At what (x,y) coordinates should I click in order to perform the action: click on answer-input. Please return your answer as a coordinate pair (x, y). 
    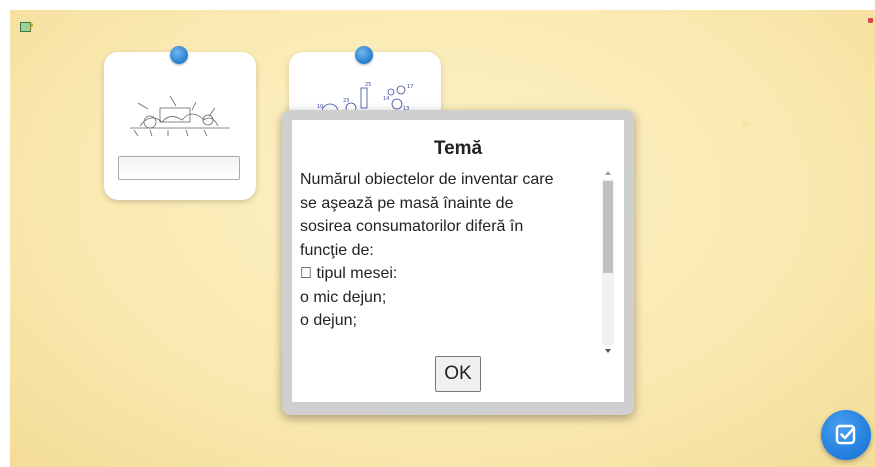
    Looking at the image, I should click on (179, 168).